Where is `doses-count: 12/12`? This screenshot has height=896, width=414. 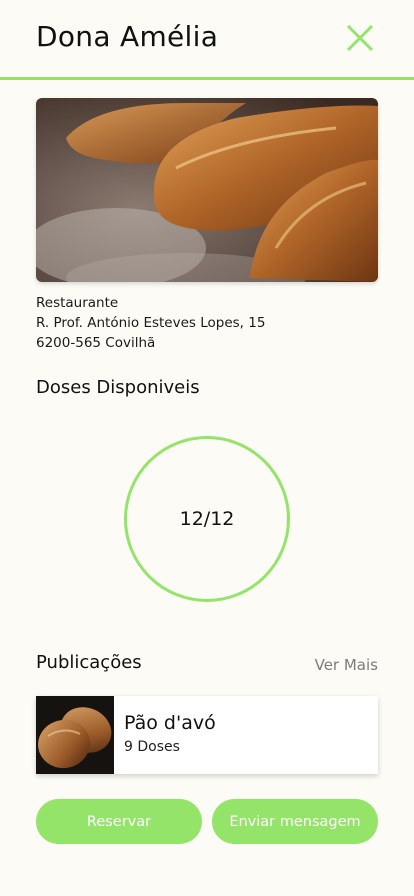 doses-count: 12/12 is located at coordinates (207, 519).